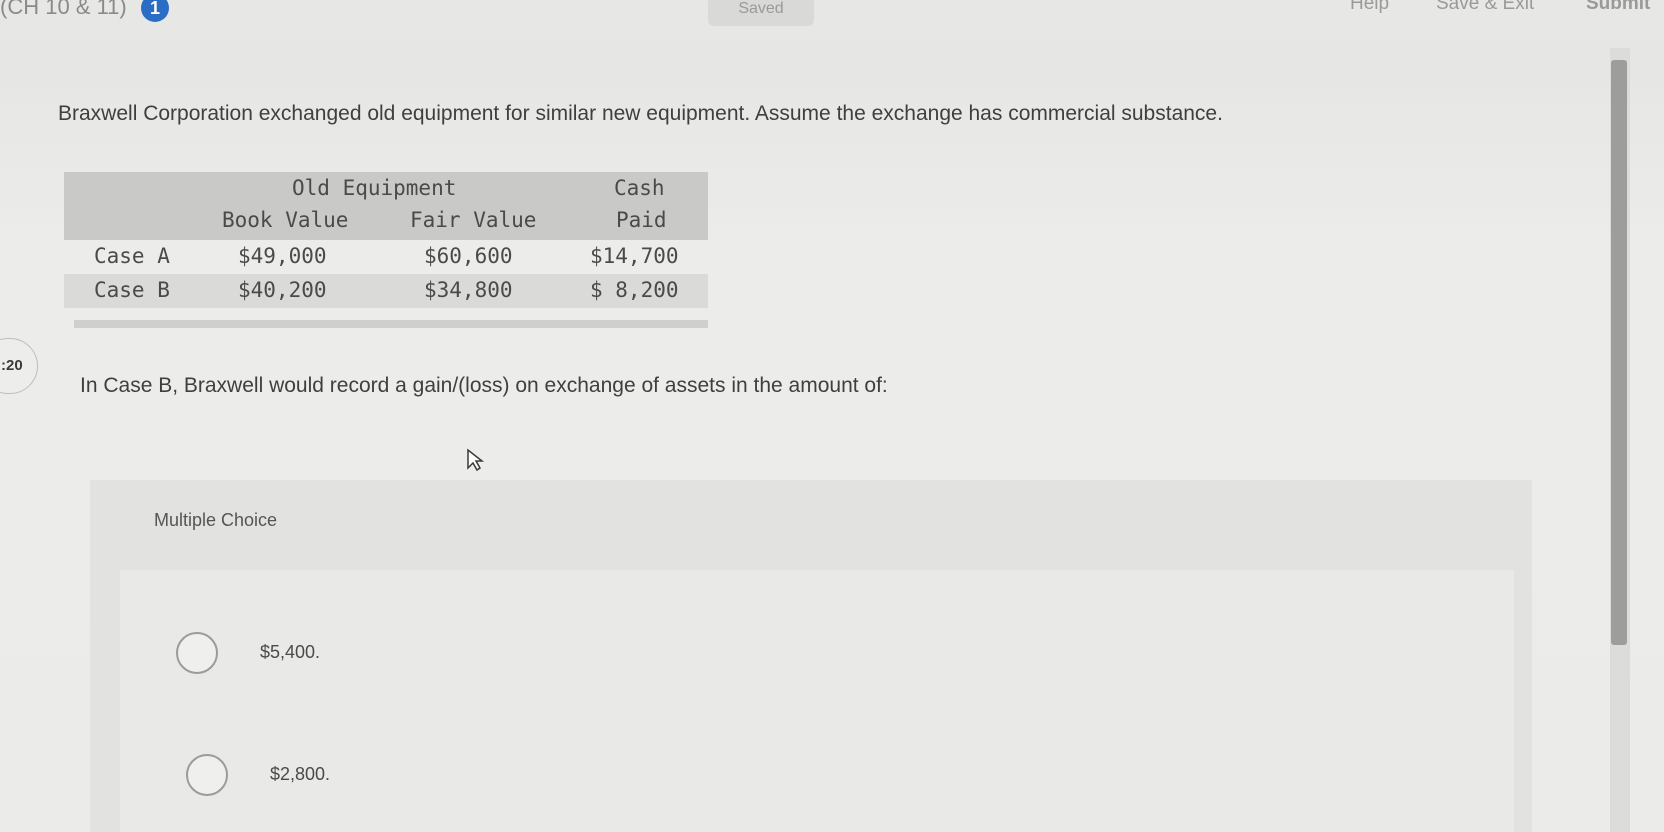 Image resolution: width=1664 pixels, height=832 pixels. What do you see at coordinates (1369, 7) in the screenshot?
I see `help-link: Help` at bounding box center [1369, 7].